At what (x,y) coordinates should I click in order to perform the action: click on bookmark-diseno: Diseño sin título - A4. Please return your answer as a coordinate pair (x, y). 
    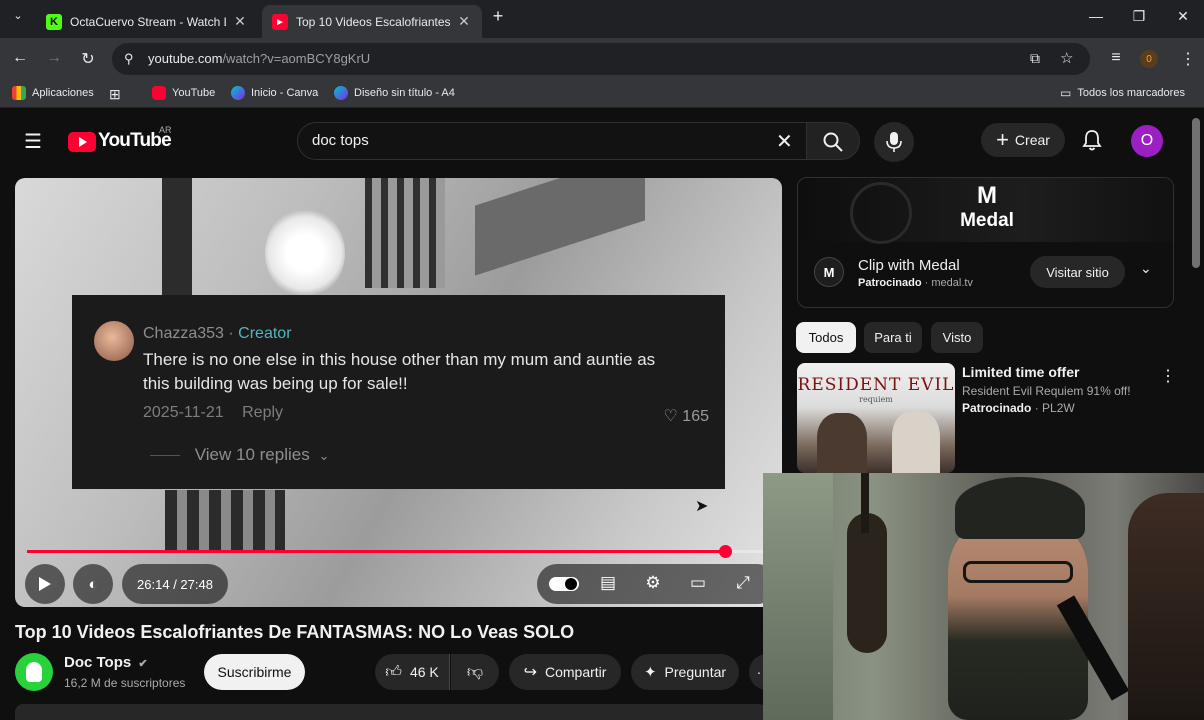
    Looking at the image, I should click on (394, 93).